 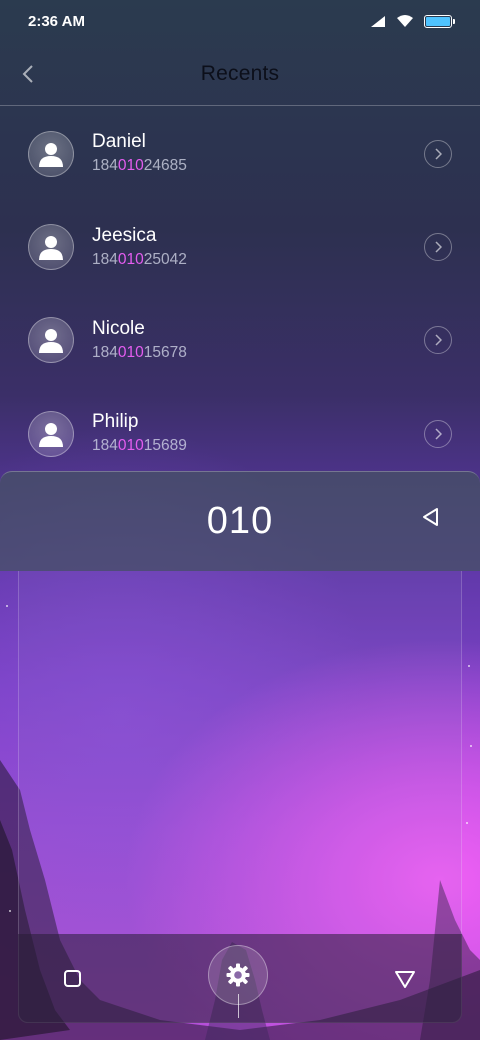 I want to click on page-title: Recents, so click(x=240, y=73).